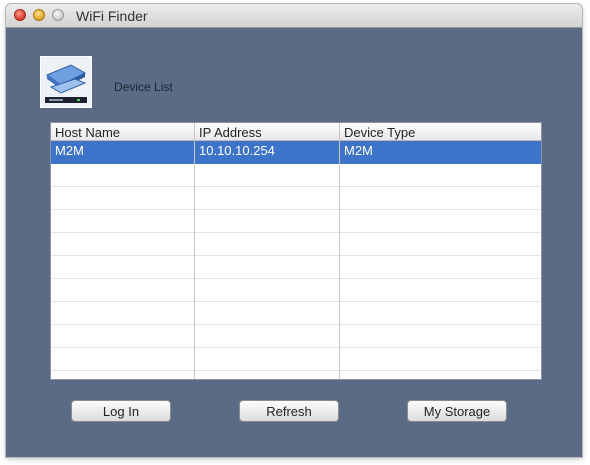 The height and width of the screenshot is (465, 590). I want to click on table-header: Host Name IP Address Device Type, so click(296, 132).